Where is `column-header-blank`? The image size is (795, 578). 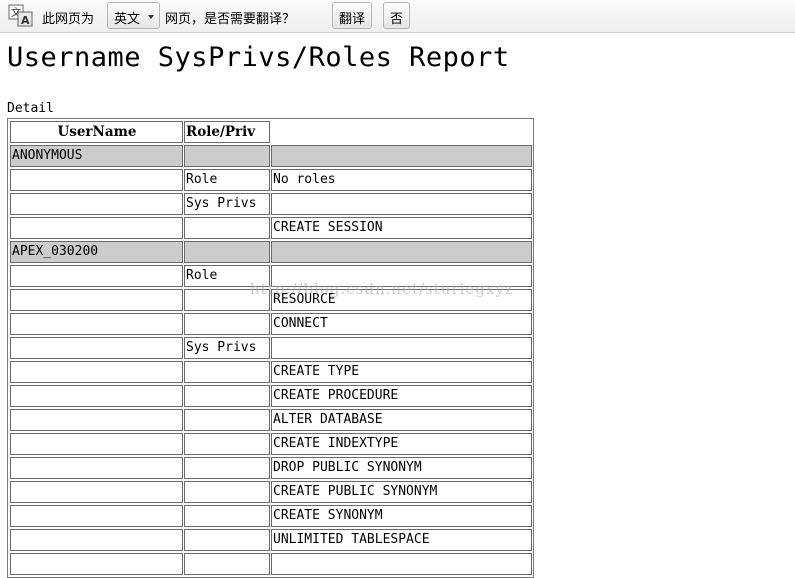
column-header-blank is located at coordinates (401, 132).